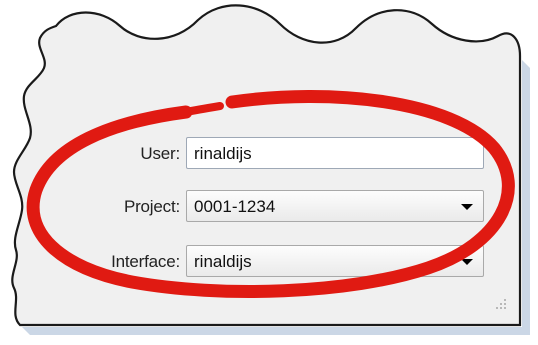 This screenshot has height=345, width=538. Describe the element at coordinates (160, 153) in the screenshot. I see `user-label: User:` at that location.